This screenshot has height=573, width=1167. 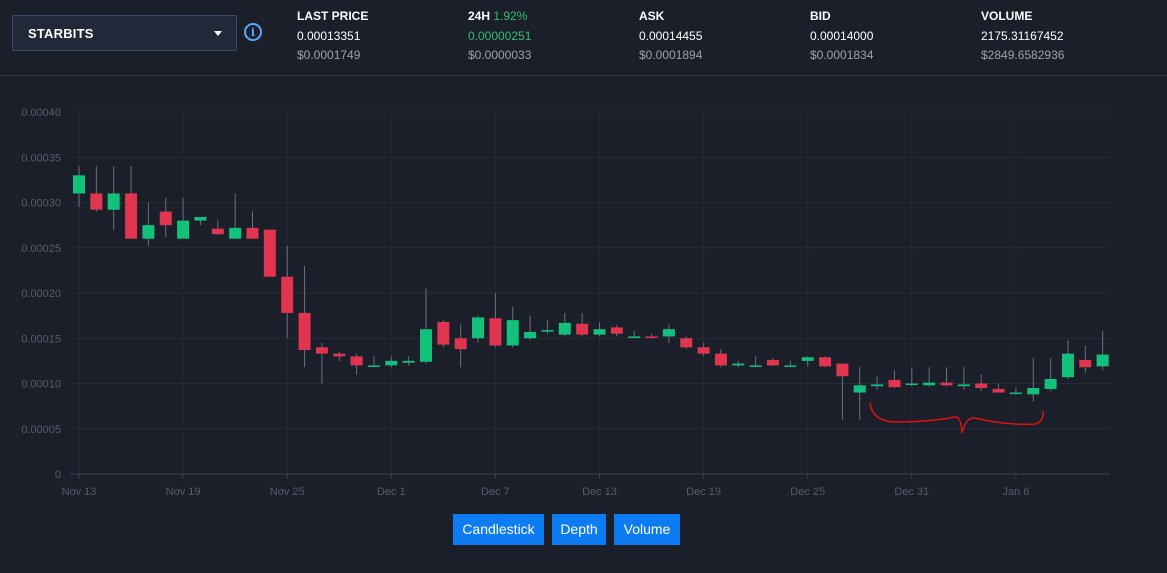 I want to click on x-tick-label: Dec 19, so click(x=703, y=492).